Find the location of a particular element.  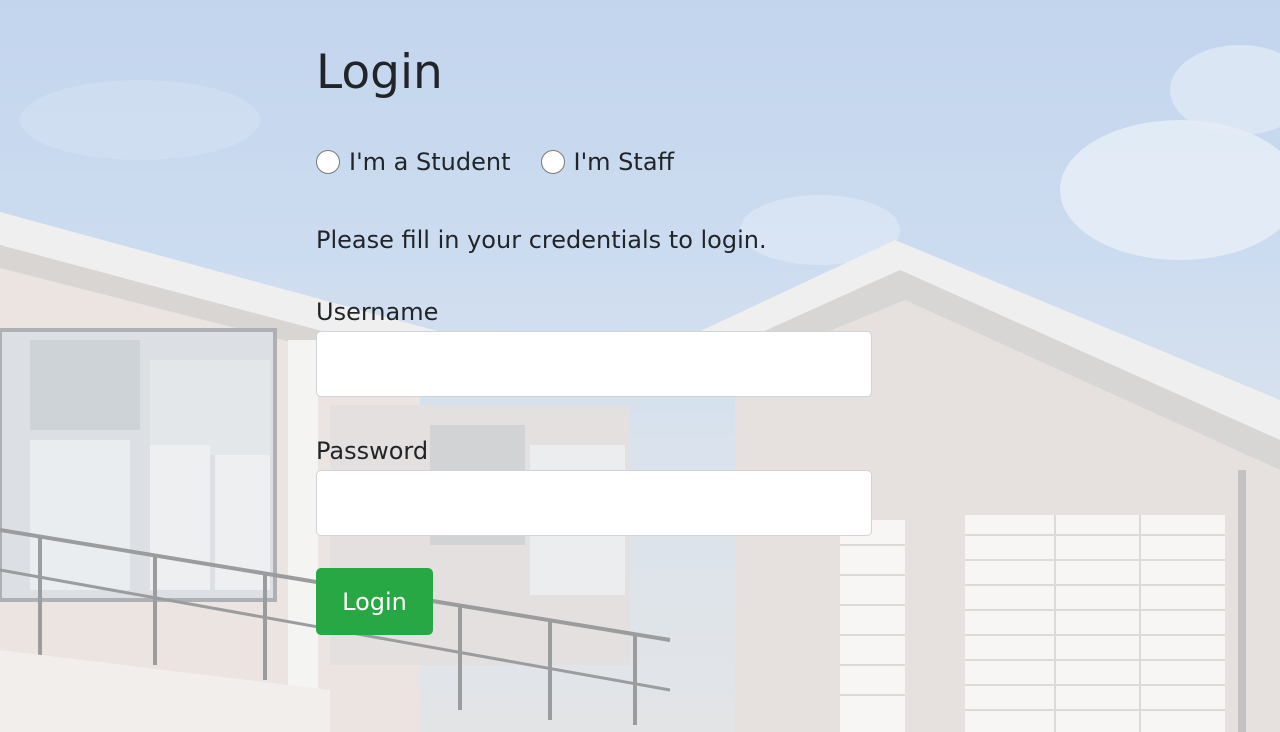

staff-role-option: I'm Staff is located at coordinates (607, 162).